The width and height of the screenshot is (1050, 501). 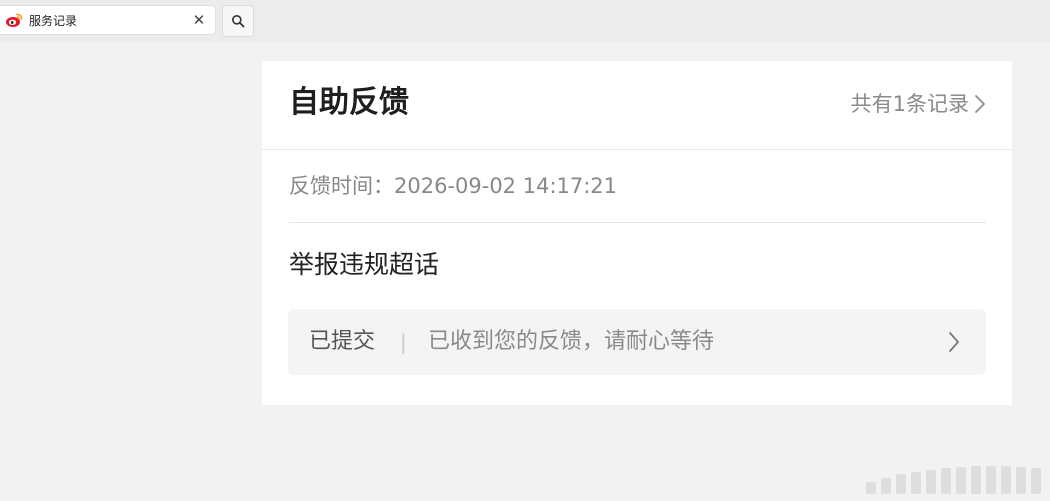 I want to click on divider, so click(x=637, y=222).